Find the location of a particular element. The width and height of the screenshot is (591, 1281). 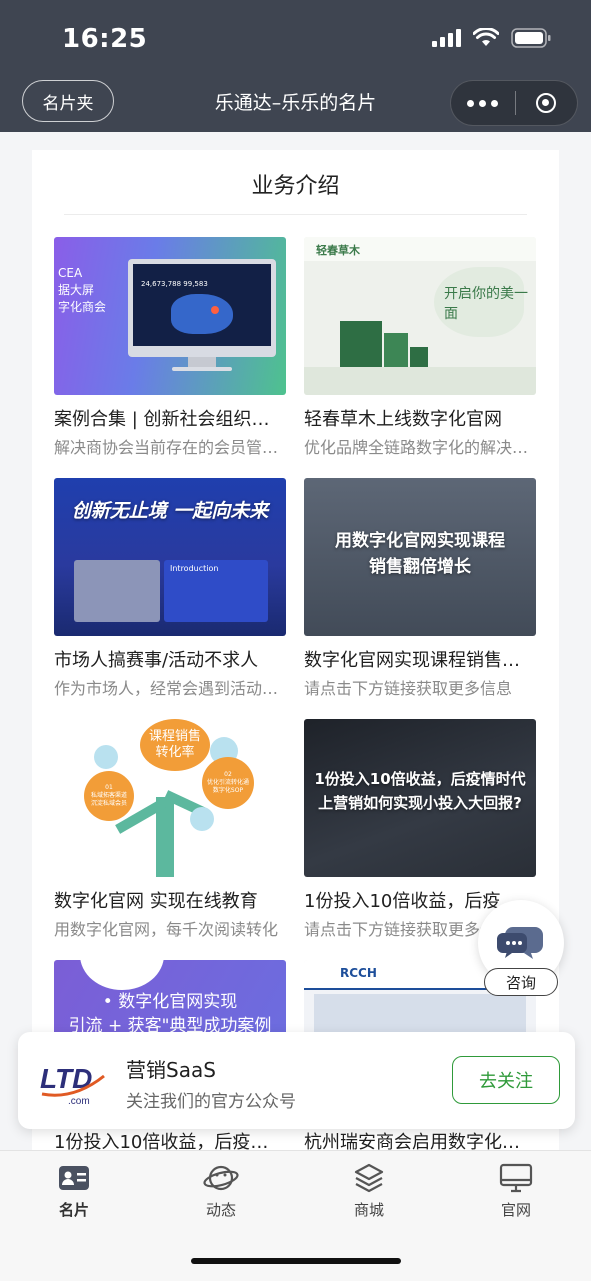

tab-label: 官网 is located at coordinates (515, 1210).